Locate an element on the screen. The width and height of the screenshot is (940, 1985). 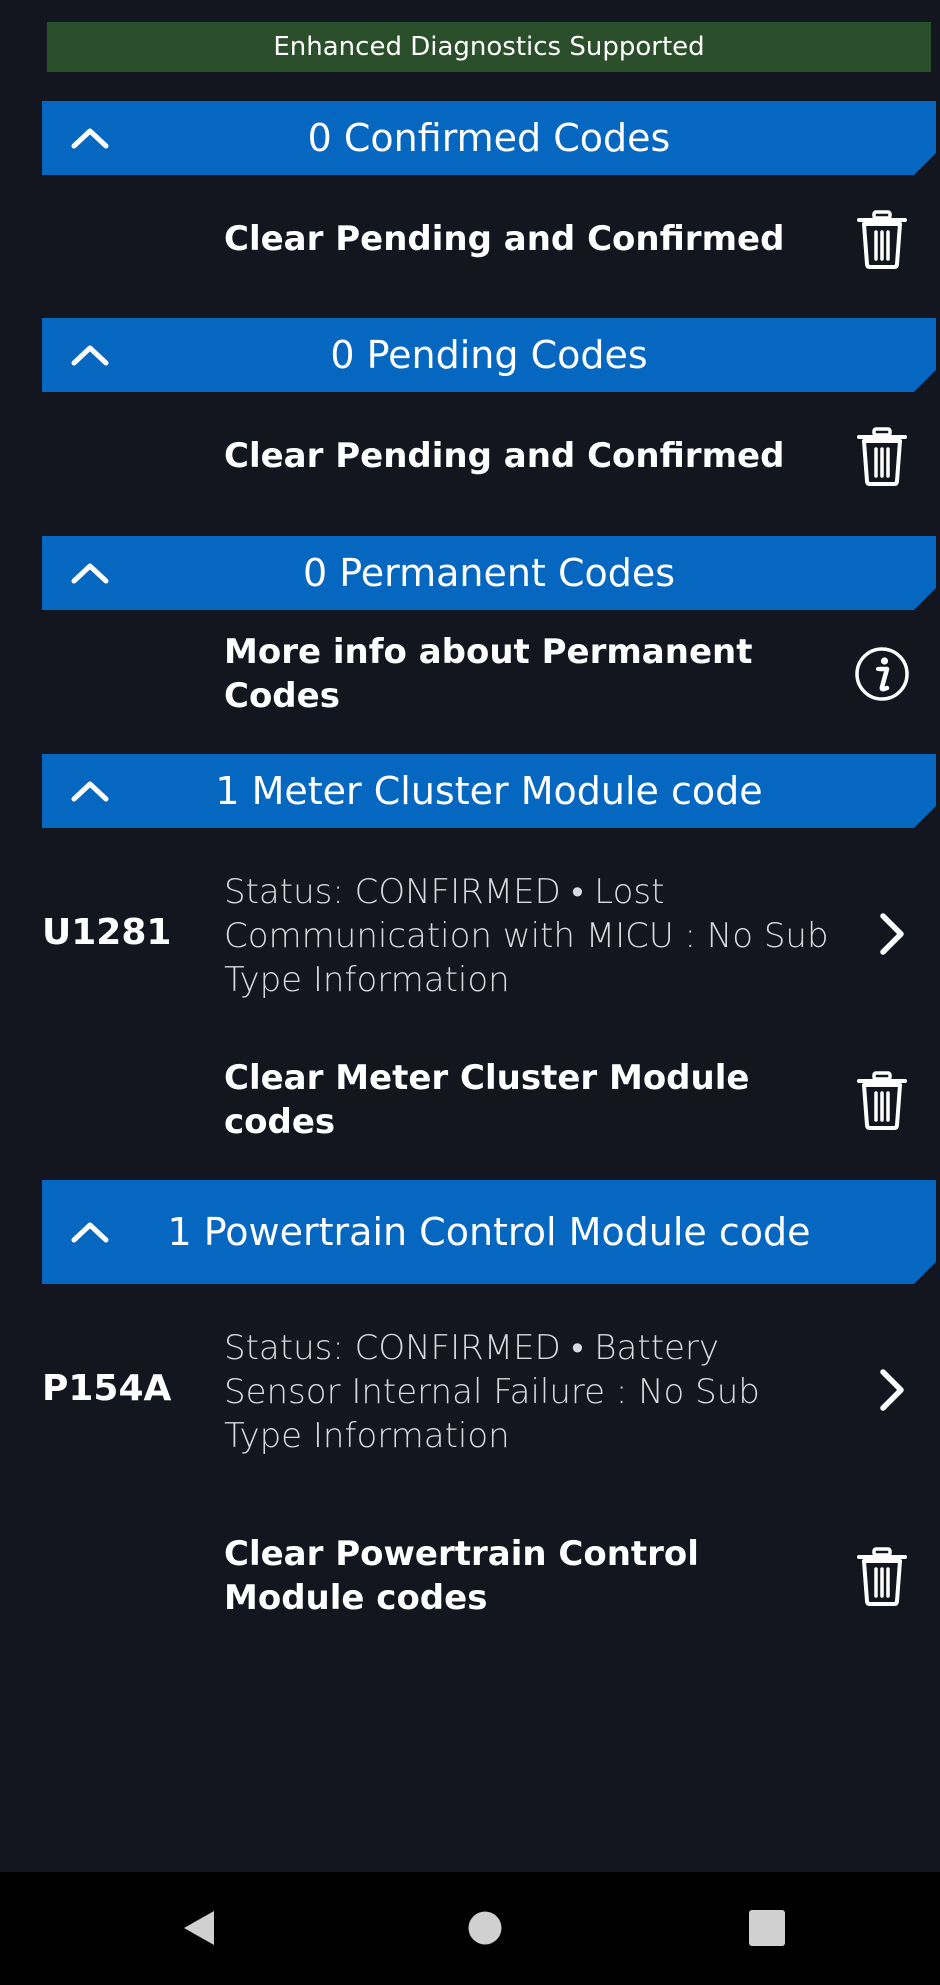
section-header-permanent-codes: 0 Permanent Codes is located at coordinates (489, 573).